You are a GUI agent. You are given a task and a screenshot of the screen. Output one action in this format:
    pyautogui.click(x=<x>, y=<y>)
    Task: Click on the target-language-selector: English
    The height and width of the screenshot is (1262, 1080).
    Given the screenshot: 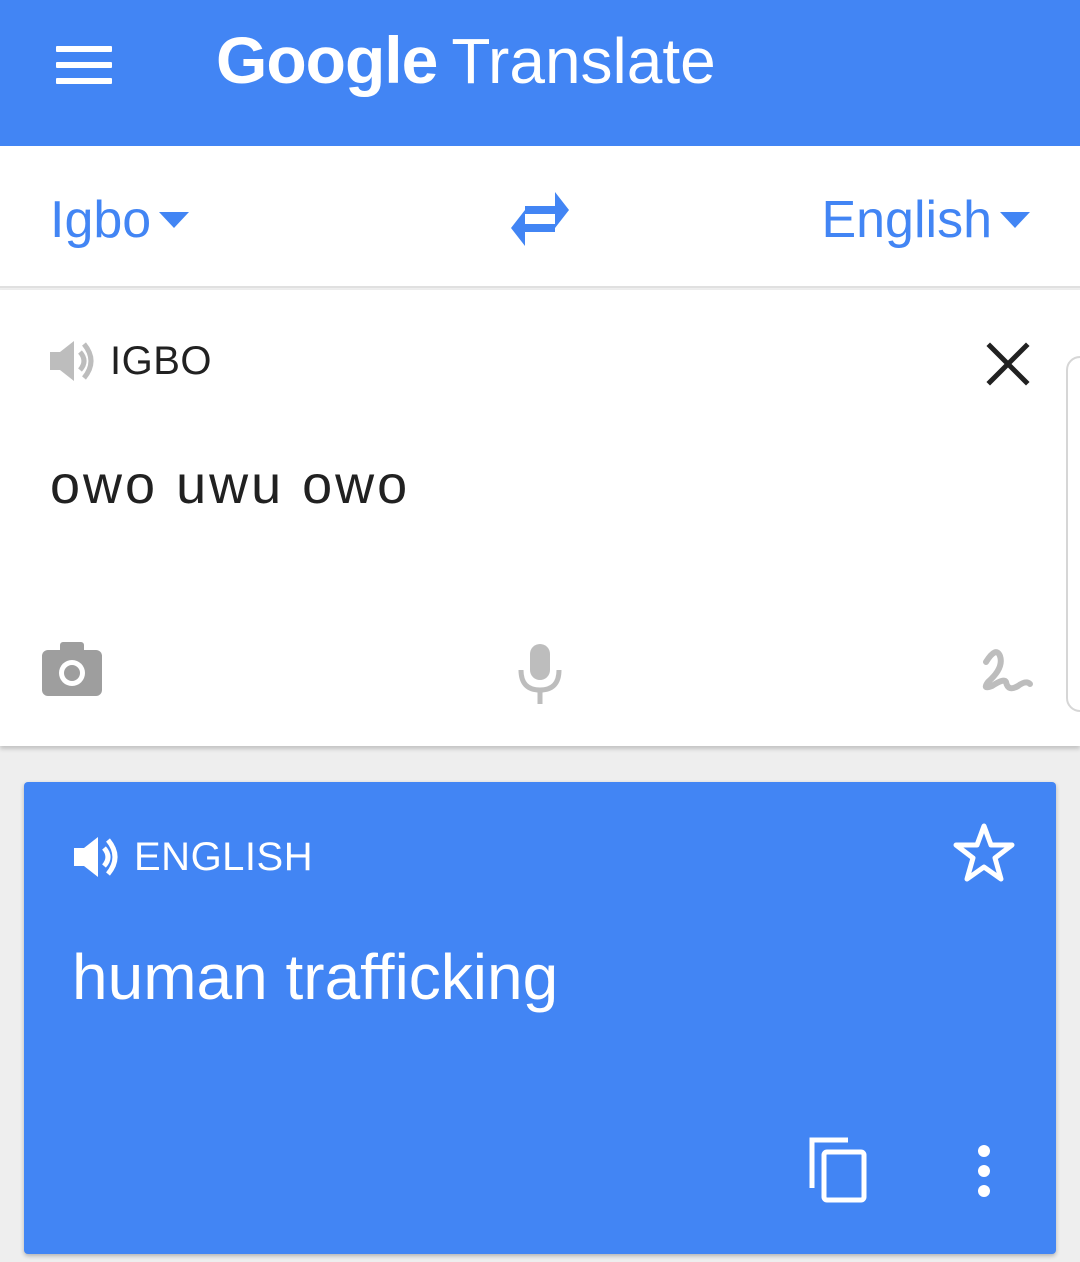 What is the action you would take?
    pyautogui.click(x=925, y=220)
    